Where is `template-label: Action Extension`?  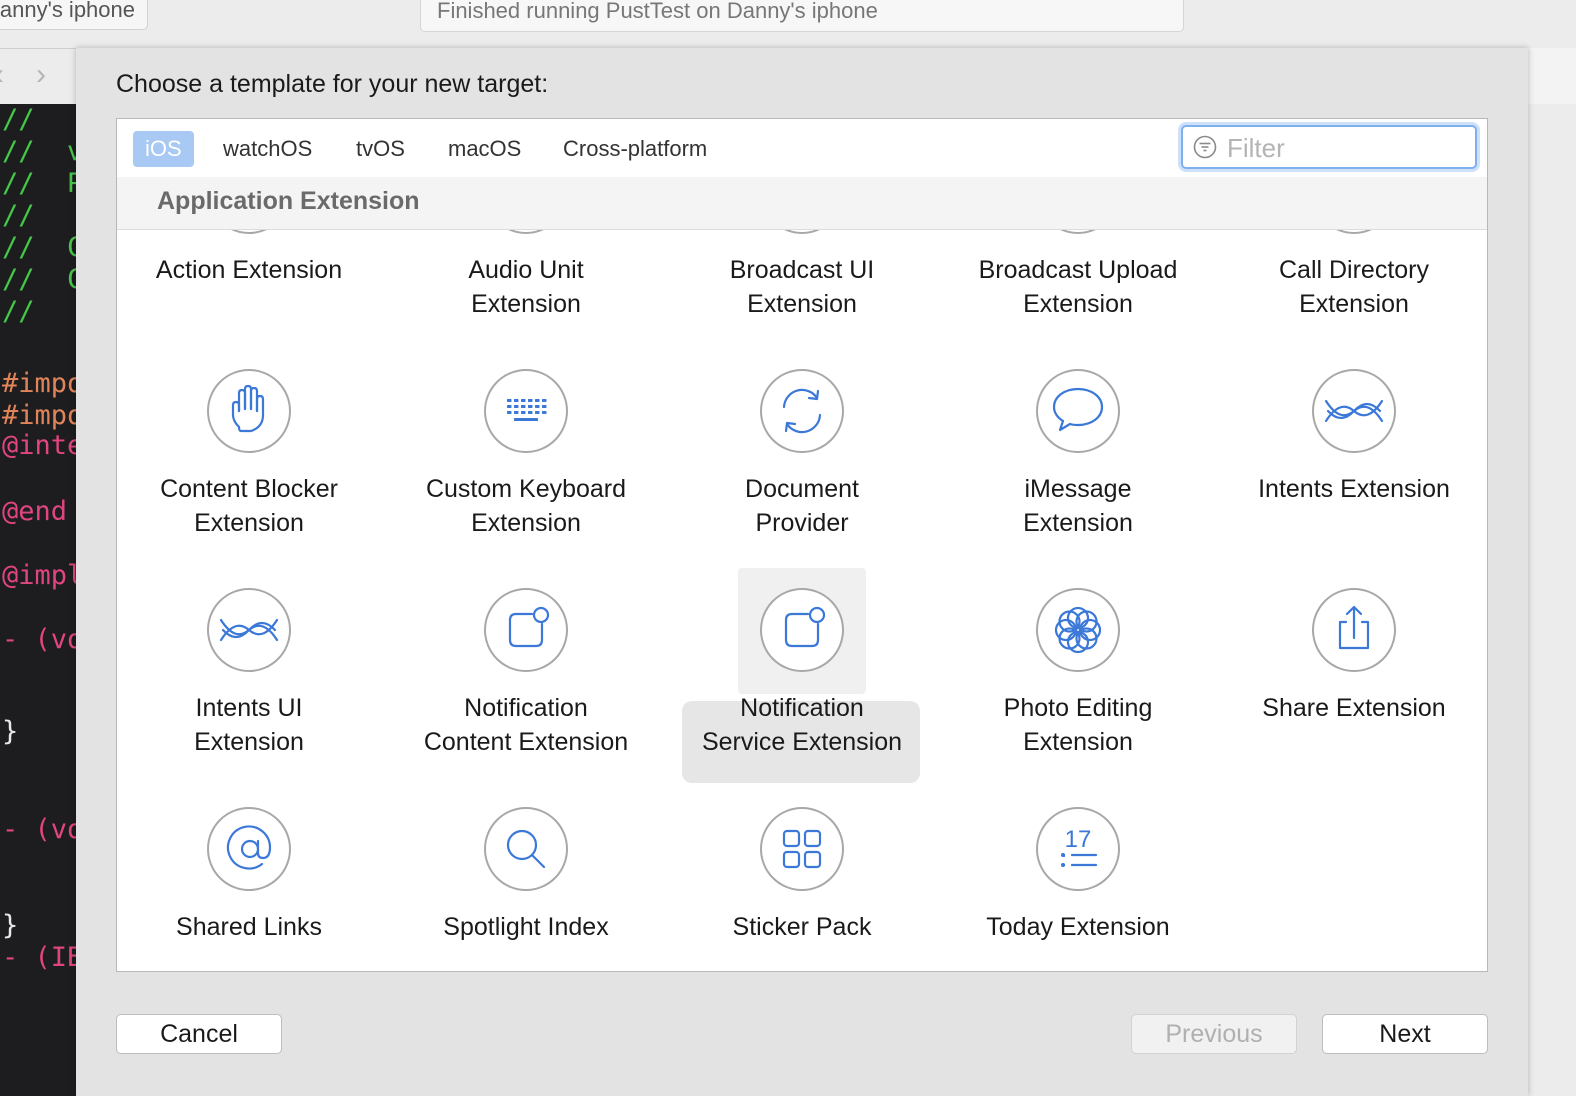 template-label: Action Extension is located at coordinates (249, 270).